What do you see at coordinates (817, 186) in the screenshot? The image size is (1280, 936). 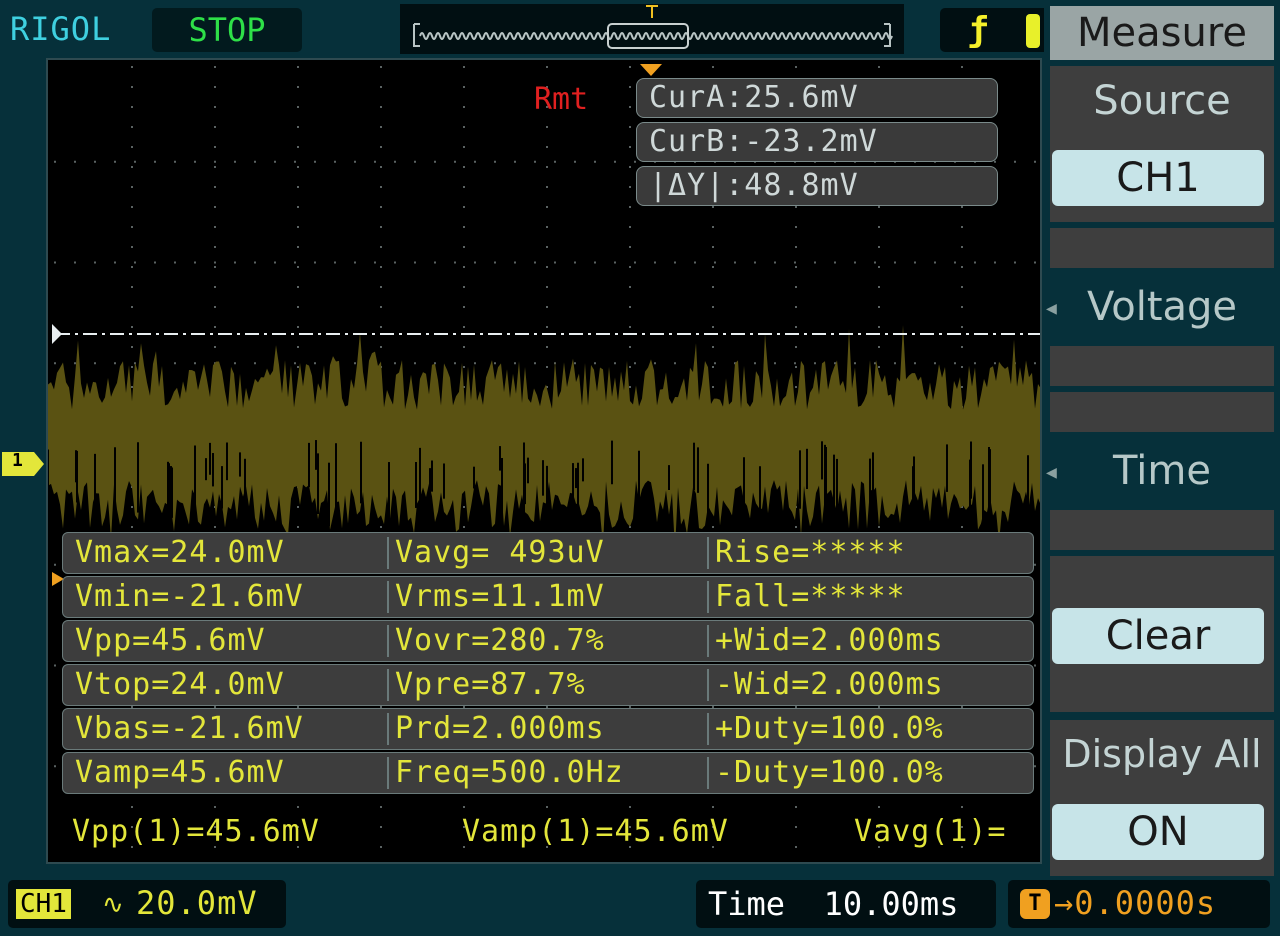 I see `cursor-delta-readout: |ΔY|:48.8mV` at bounding box center [817, 186].